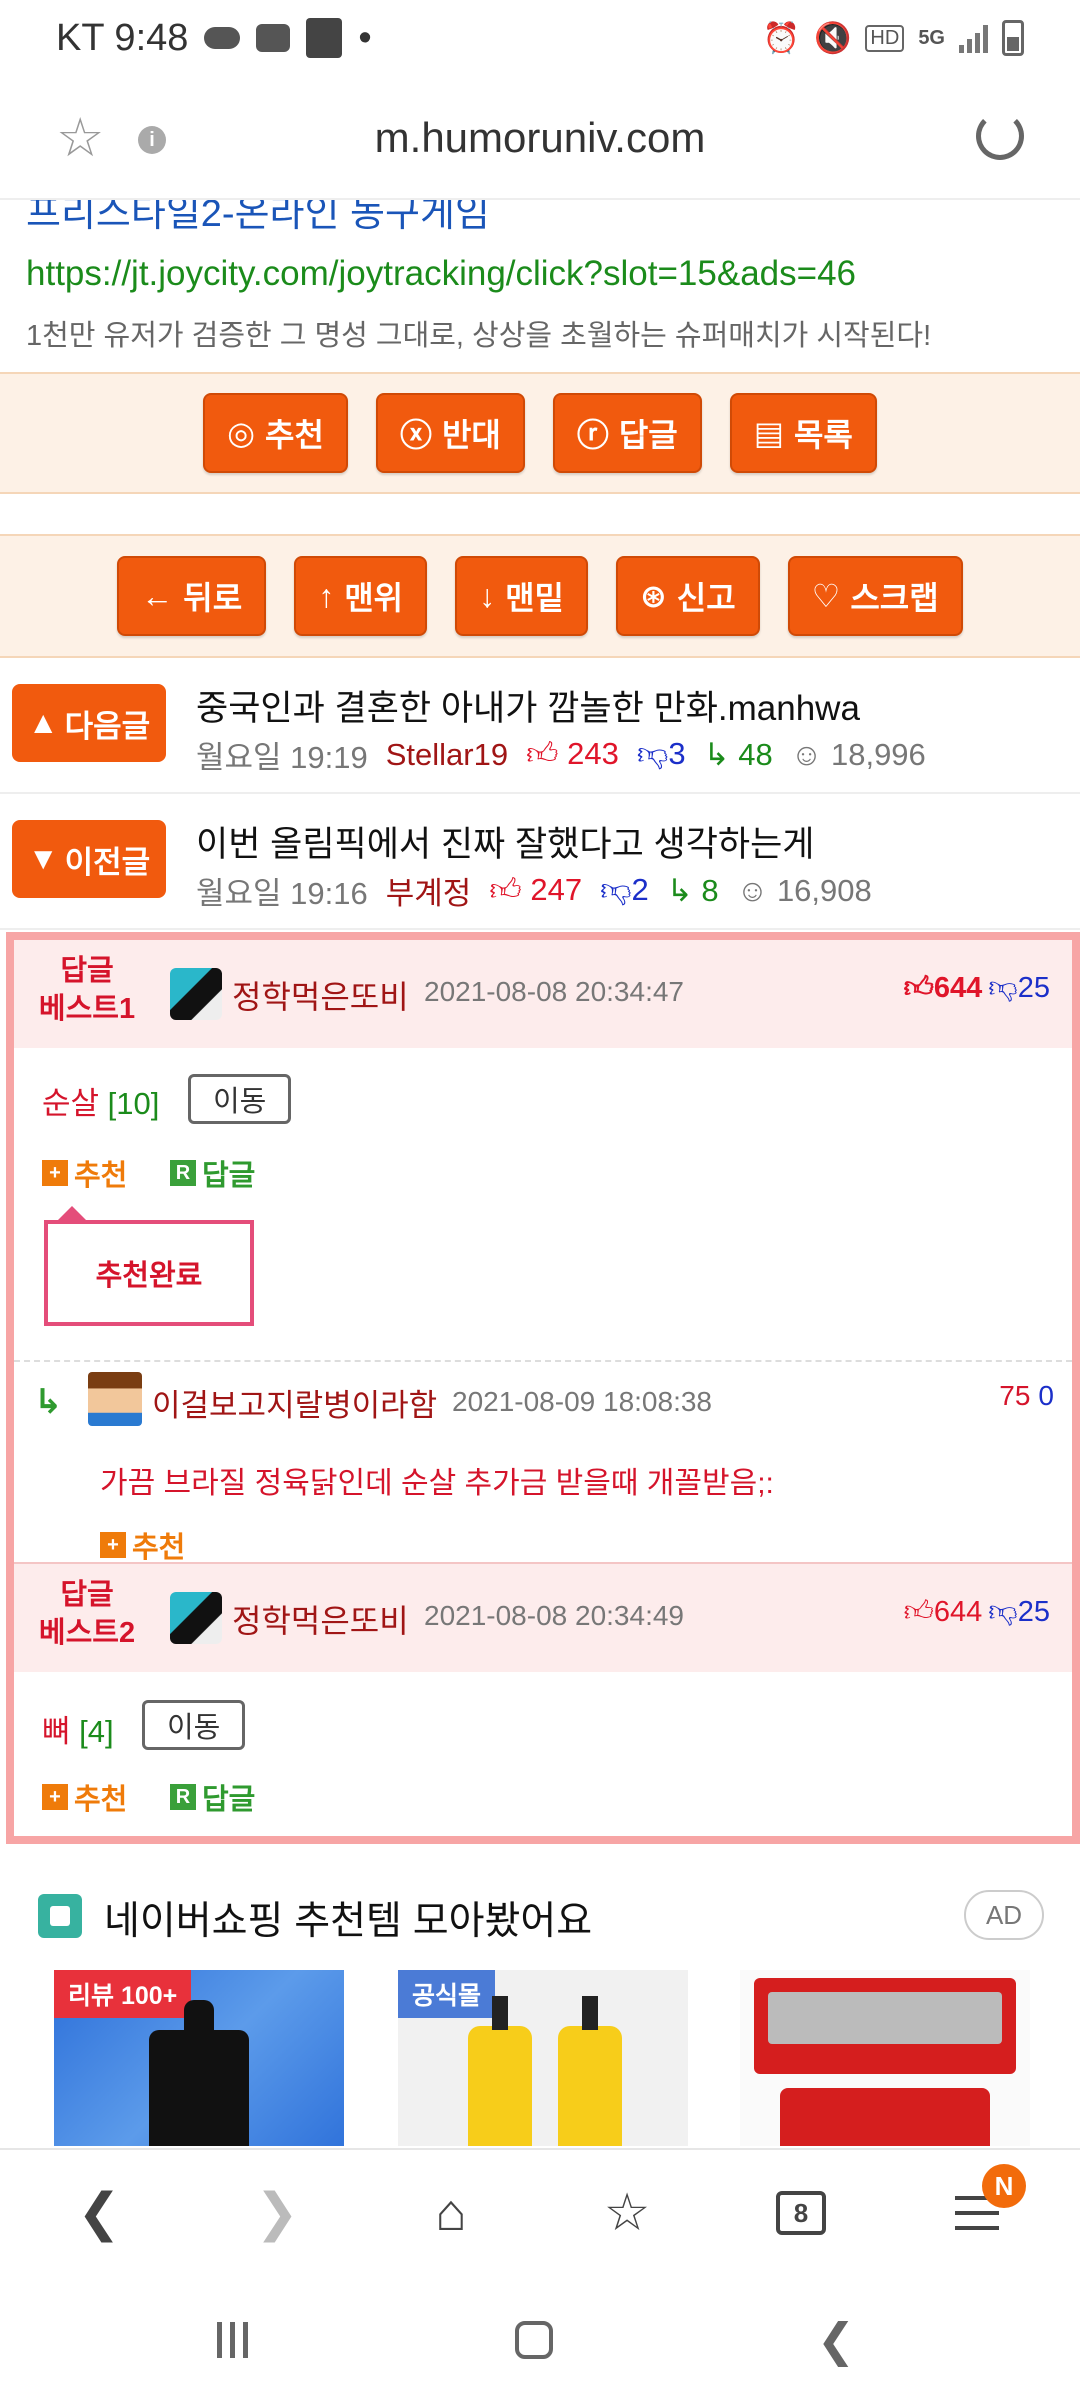 Image resolution: width=1080 pixels, height=2400 pixels. Describe the element at coordinates (107, 726) in the screenshot. I see `next-post-label: 다음글` at that location.